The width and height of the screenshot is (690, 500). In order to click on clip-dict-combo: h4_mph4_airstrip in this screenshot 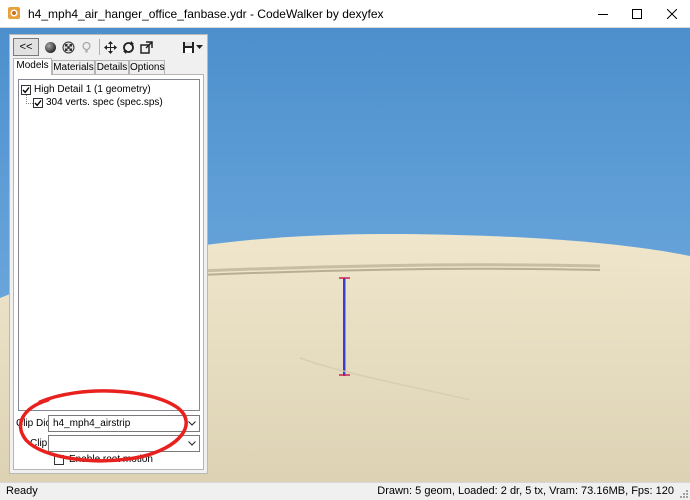, I will do `click(124, 423)`.